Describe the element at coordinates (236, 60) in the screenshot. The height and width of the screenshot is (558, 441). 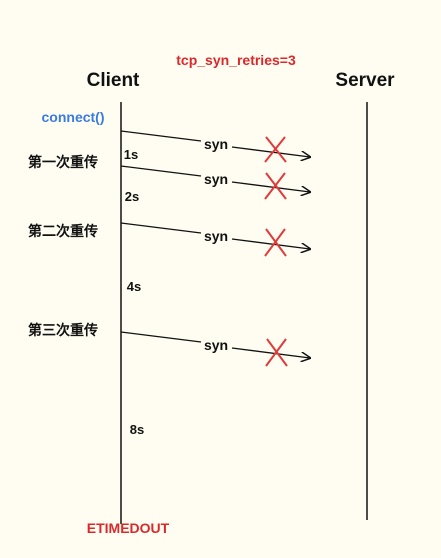
I see `syn-retries-config-label: tcp_syn_retries=3` at that location.